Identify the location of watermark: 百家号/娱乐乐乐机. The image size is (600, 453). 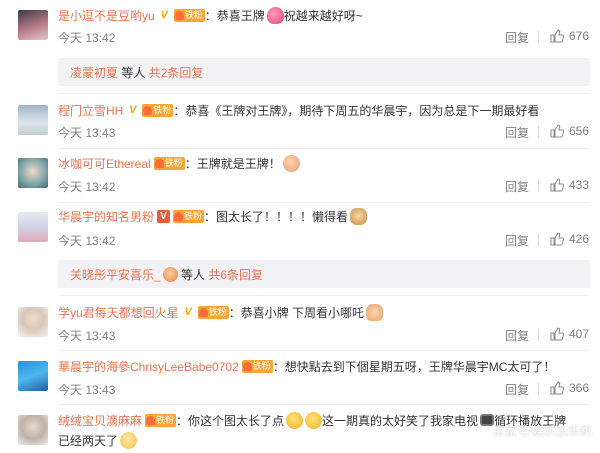
(542, 431).